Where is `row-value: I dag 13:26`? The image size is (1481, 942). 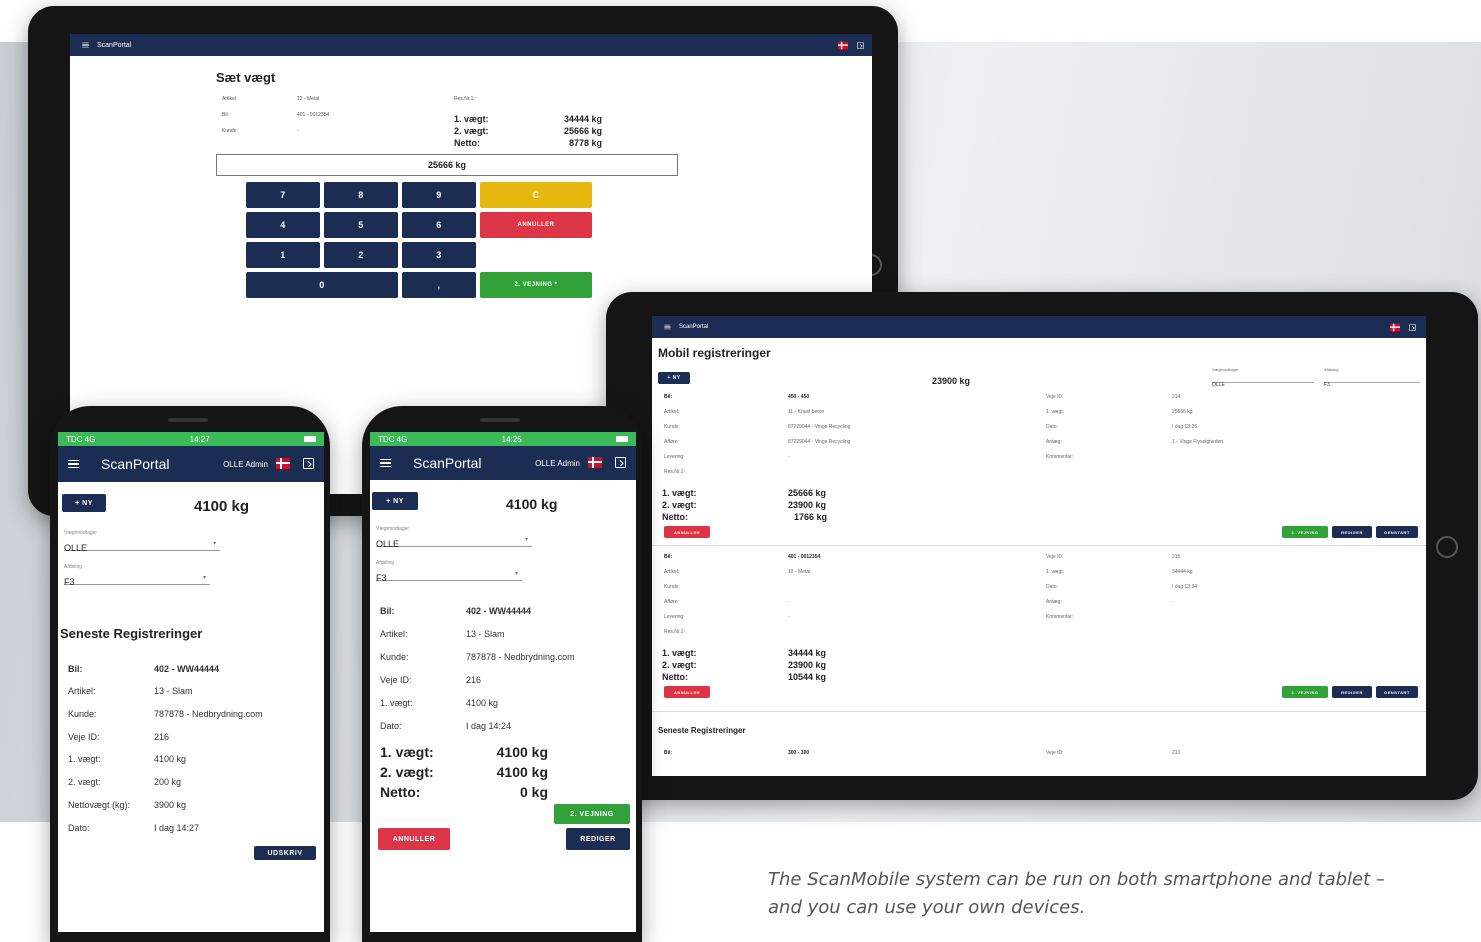
row-value: I dag 13:26 is located at coordinates (1185, 427).